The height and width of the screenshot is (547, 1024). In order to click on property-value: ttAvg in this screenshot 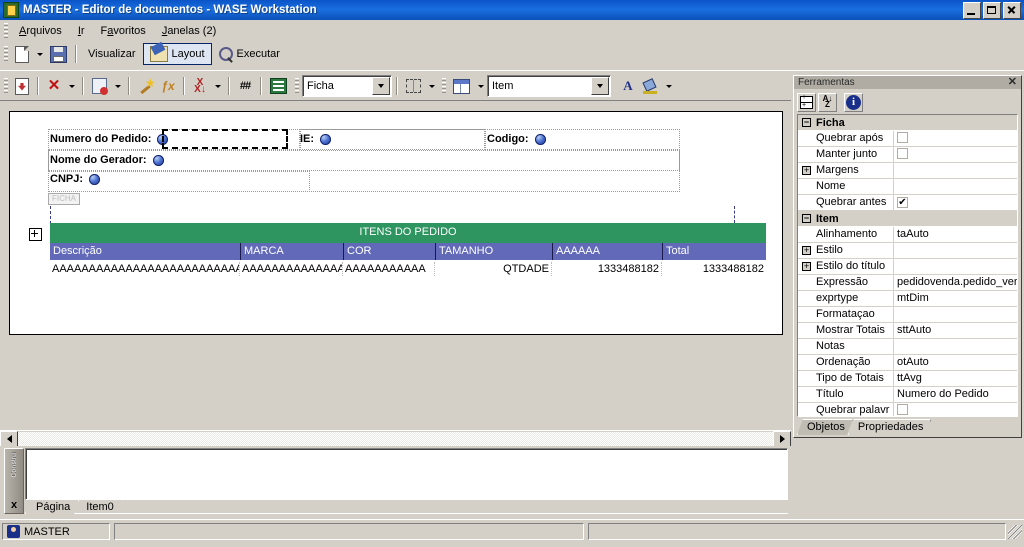, I will do `click(955, 379)`.